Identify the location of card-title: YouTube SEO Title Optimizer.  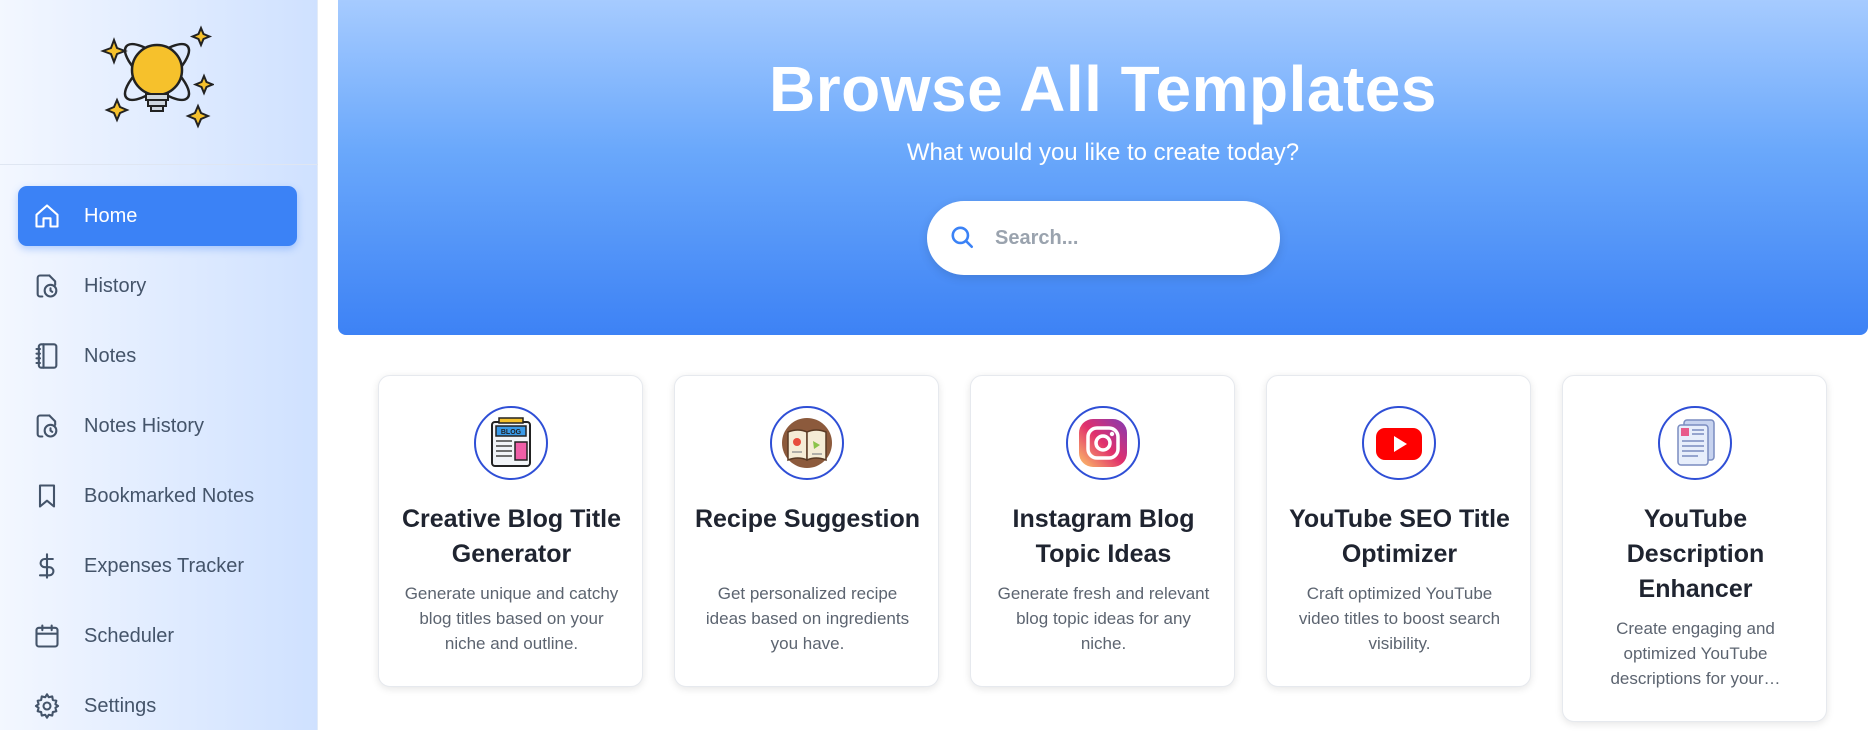
(1399, 536).